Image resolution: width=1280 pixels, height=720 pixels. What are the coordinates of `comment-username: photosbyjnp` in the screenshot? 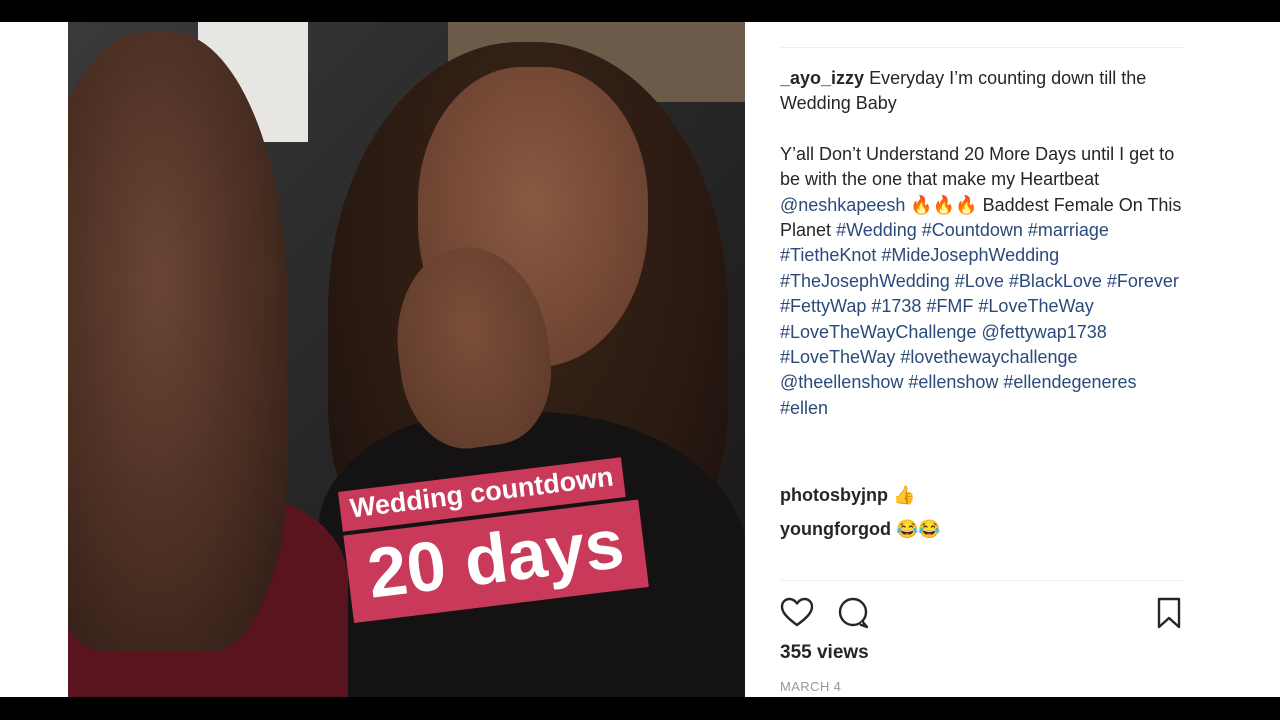 It's located at (834, 495).